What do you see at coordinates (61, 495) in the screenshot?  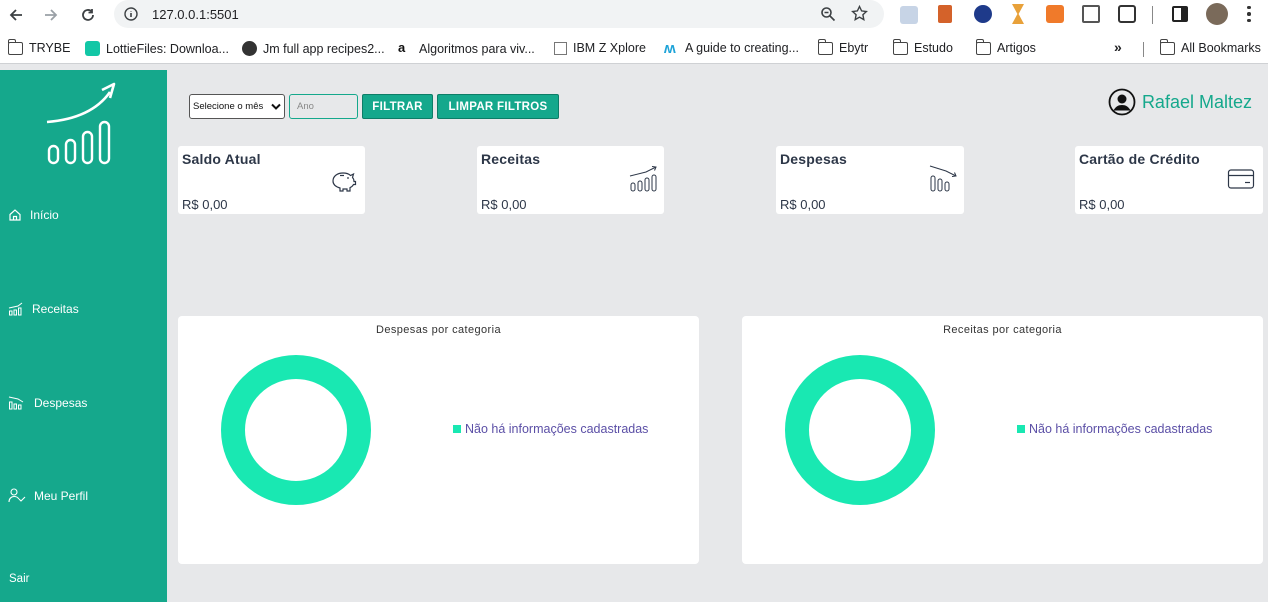 I see `sidebar-item-label: Meu Perfil` at bounding box center [61, 495].